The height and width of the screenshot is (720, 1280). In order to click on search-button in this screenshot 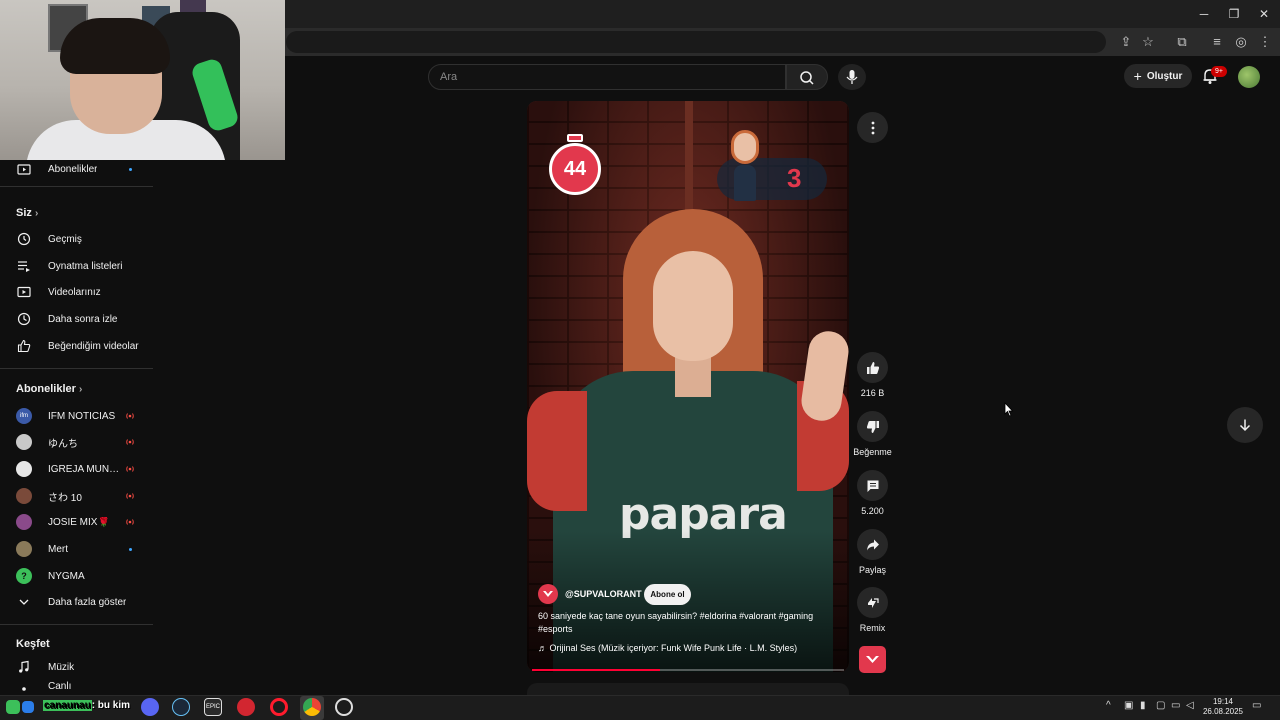, I will do `click(807, 77)`.